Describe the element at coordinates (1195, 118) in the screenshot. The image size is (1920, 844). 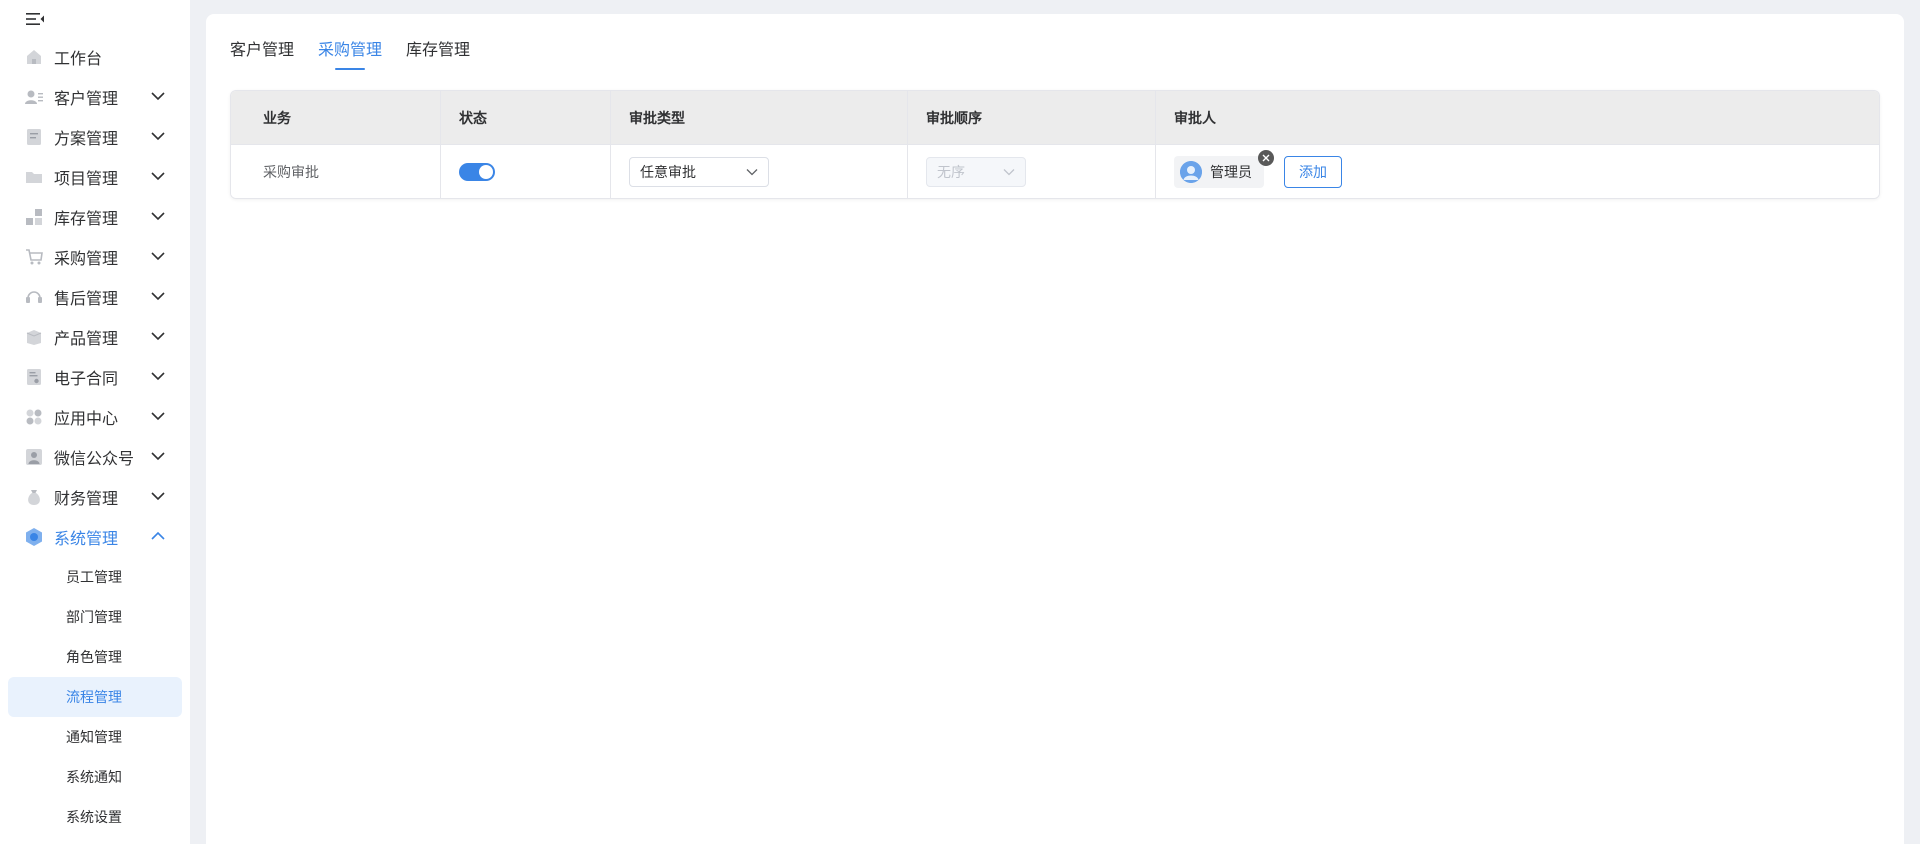
I see `column-header-approver: 审批人` at that location.